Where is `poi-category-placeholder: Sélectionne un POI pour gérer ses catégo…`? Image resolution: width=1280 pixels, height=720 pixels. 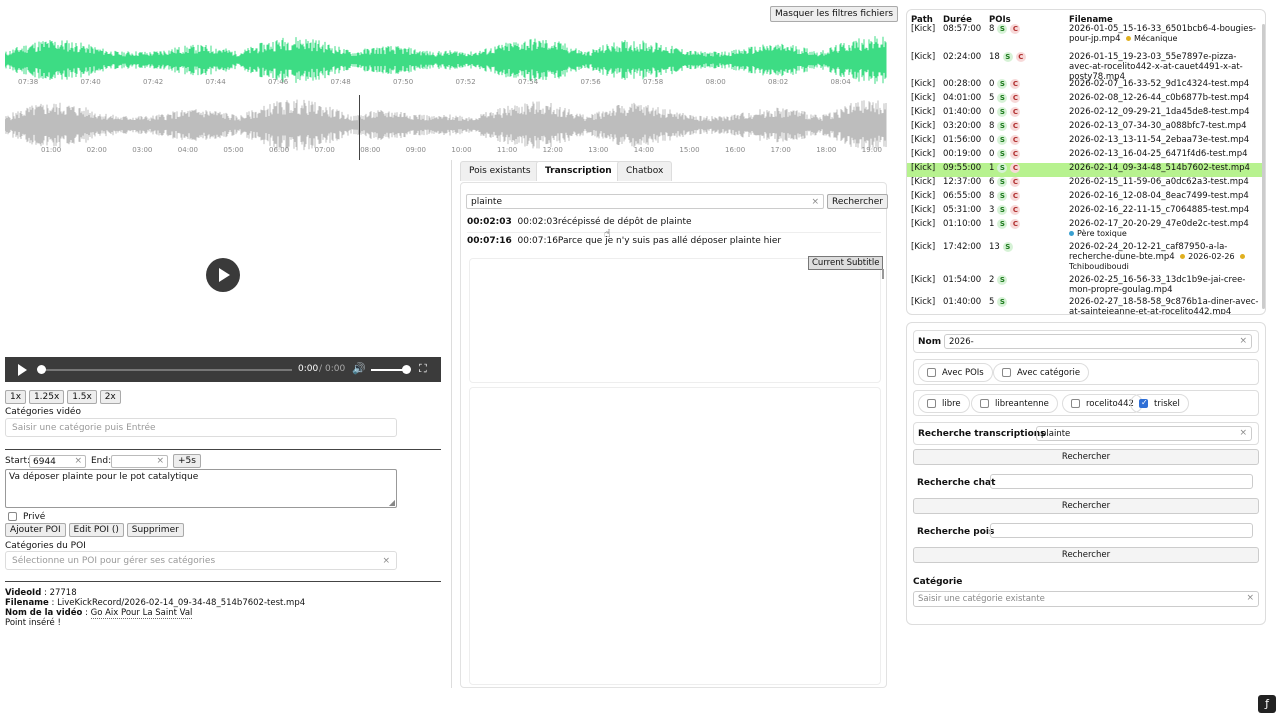 poi-category-placeholder: Sélectionne un POI pour gérer ses catégo… is located at coordinates (114, 561).